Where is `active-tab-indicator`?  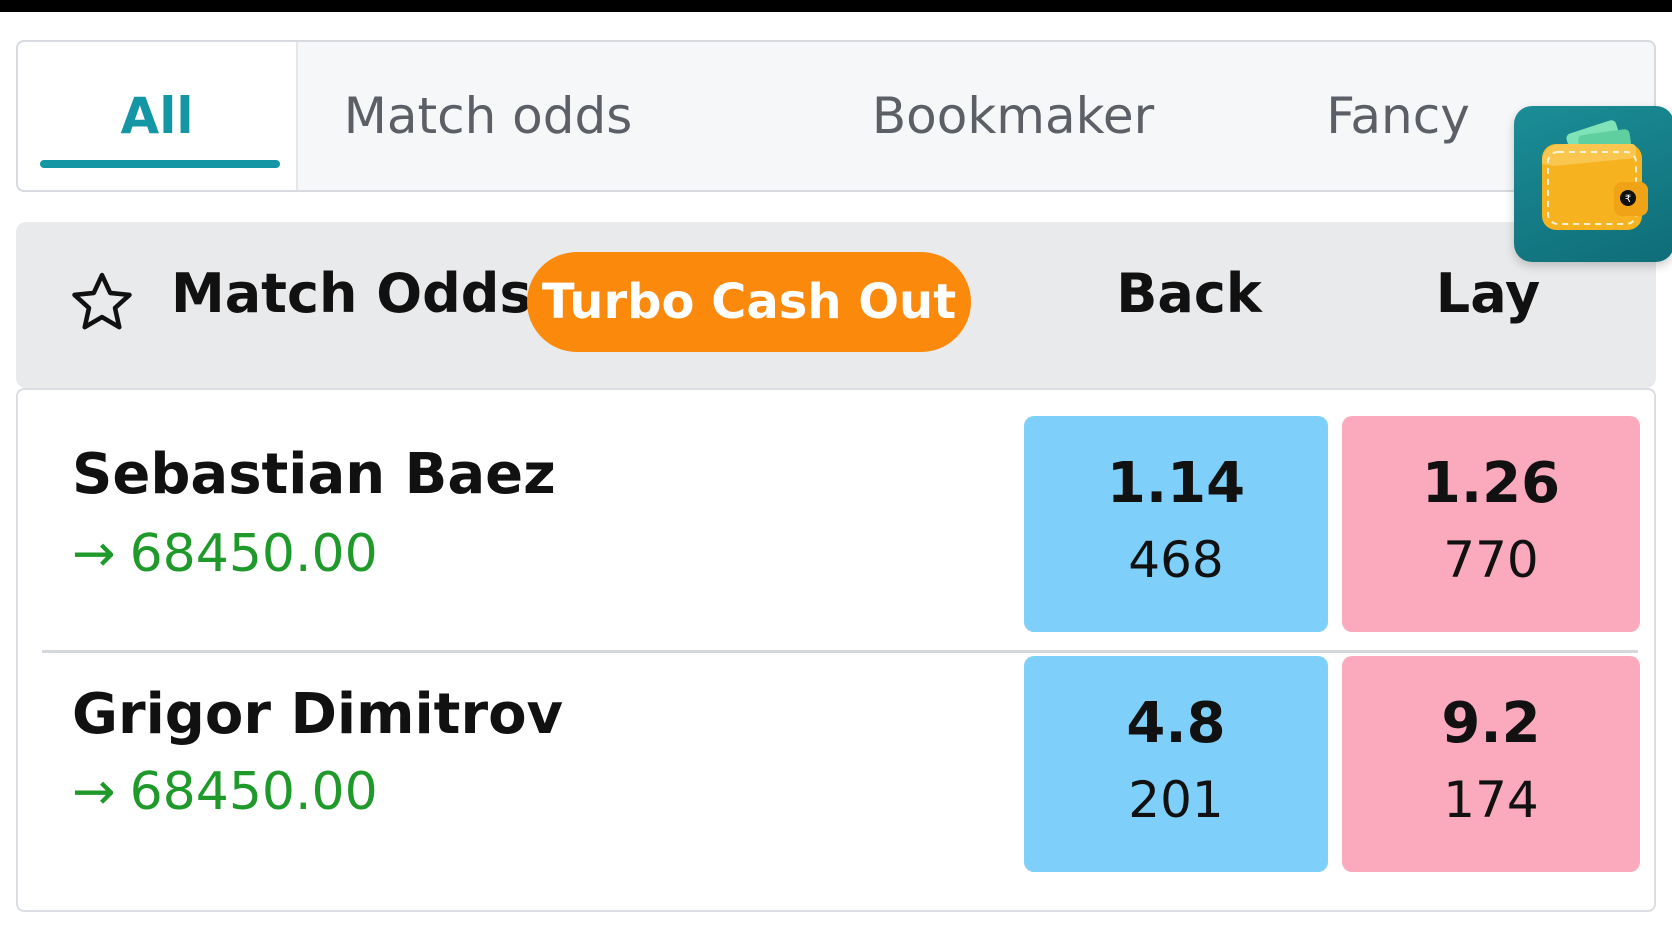 active-tab-indicator is located at coordinates (160, 164).